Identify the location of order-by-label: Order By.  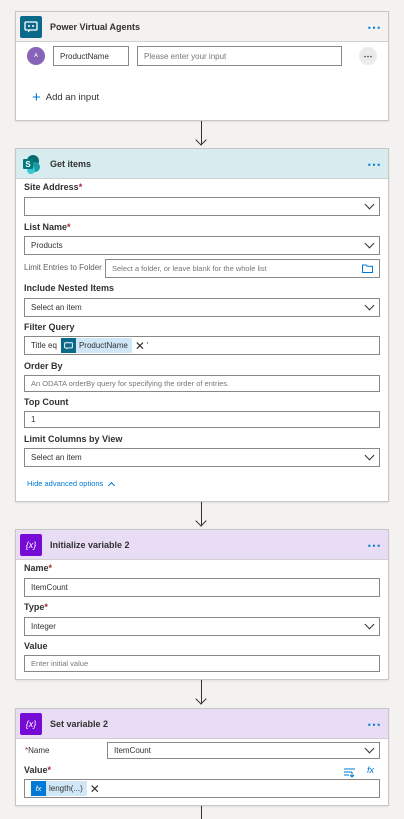
(43, 366).